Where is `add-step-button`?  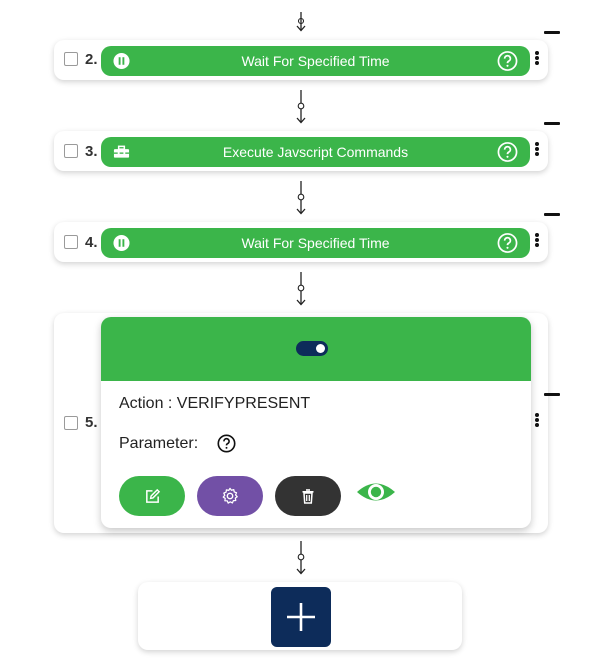 add-step-button is located at coordinates (301, 617).